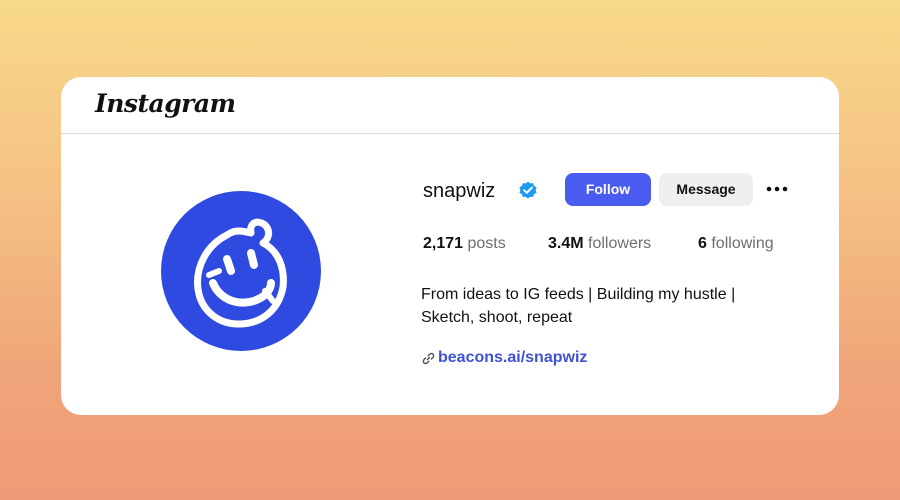 The height and width of the screenshot is (500, 900). I want to click on username: snapwiz, so click(459, 191).